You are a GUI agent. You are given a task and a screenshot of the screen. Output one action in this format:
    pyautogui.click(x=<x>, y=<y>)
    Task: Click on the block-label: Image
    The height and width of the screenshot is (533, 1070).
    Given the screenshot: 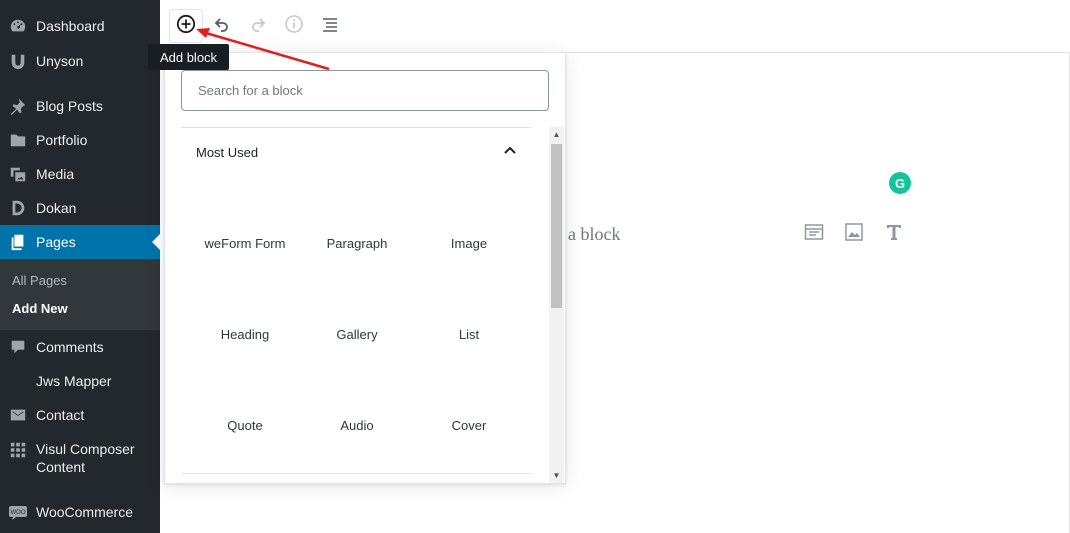 What is the action you would take?
    pyautogui.click(x=469, y=243)
    